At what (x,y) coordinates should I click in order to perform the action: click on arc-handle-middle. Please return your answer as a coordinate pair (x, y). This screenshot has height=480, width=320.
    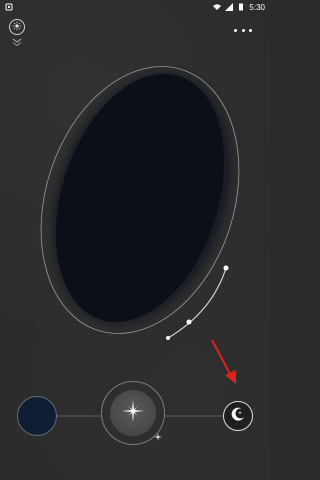
    Looking at the image, I should click on (189, 322).